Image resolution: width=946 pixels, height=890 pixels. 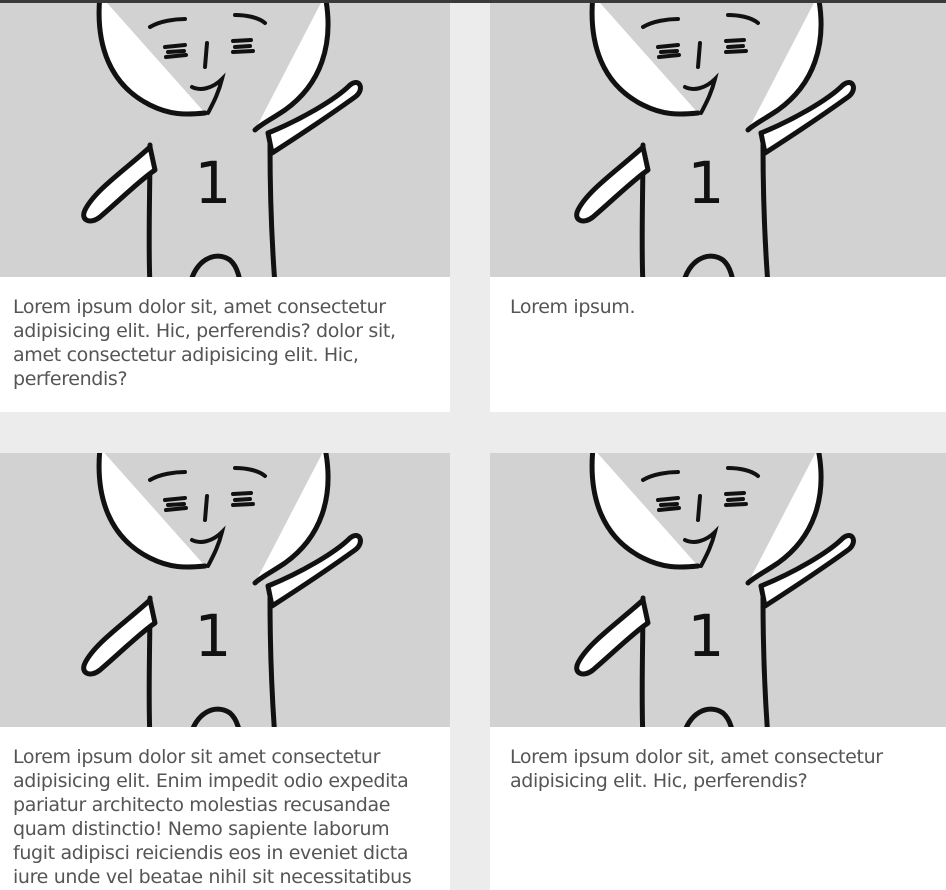 What do you see at coordinates (573, 307) in the screenshot?
I see `card-text: Lorem ipsum.` at bounding box center [573, 307].